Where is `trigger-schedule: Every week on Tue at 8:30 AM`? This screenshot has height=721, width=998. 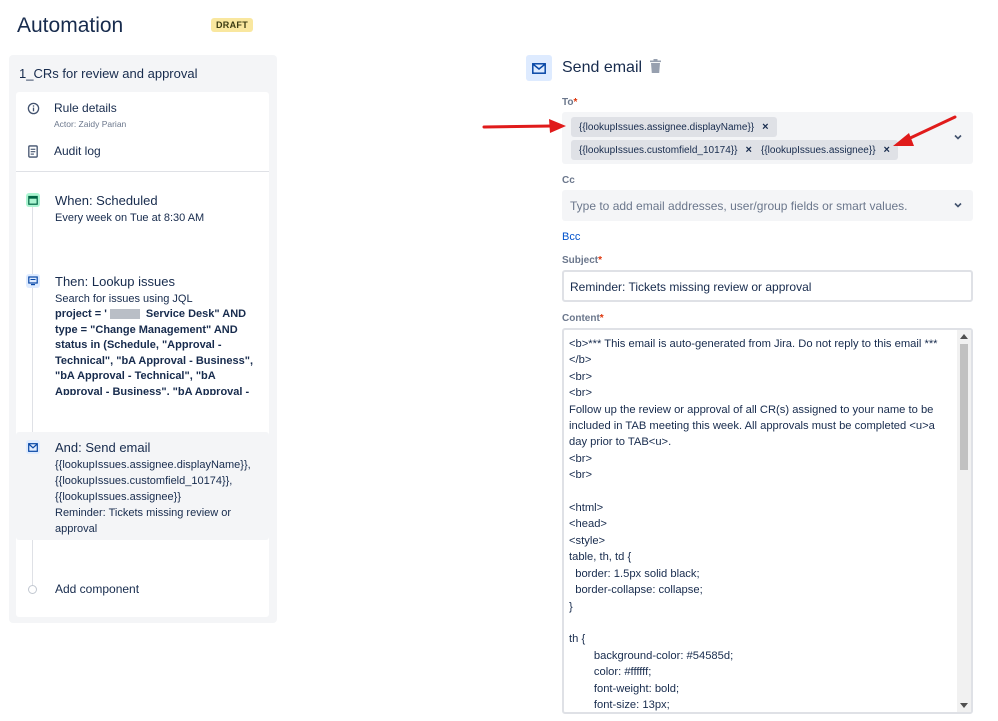
trigger-schedule: Every week on Tue at 8:30 AM is located at coordinates (130, 218).